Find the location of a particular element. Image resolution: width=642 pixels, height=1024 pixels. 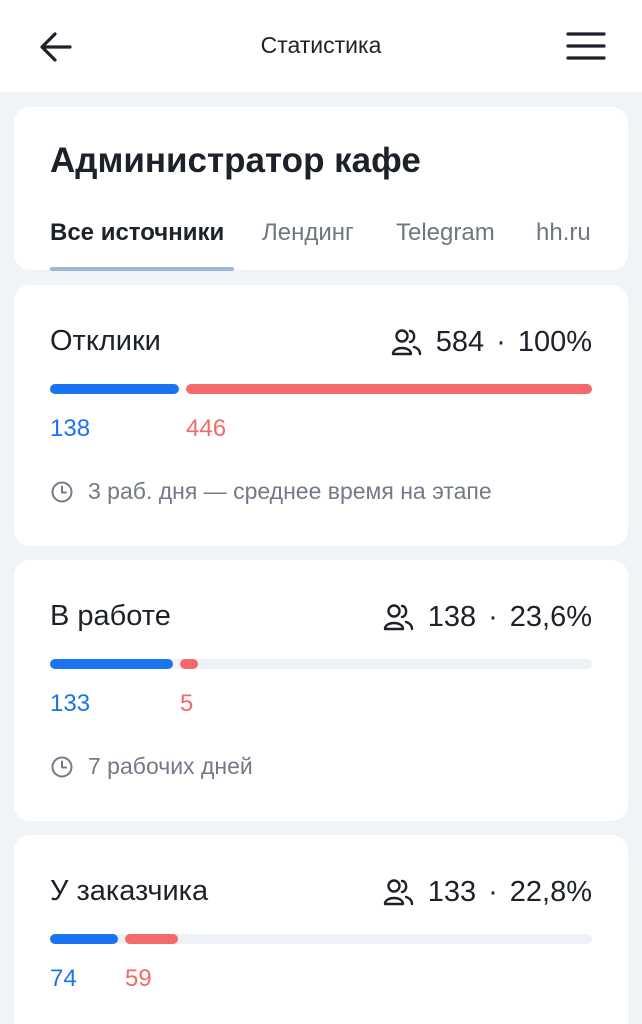

stage-time-row: 3 раб. дня — среднее время на этапе is located at coordinates (271, 491).